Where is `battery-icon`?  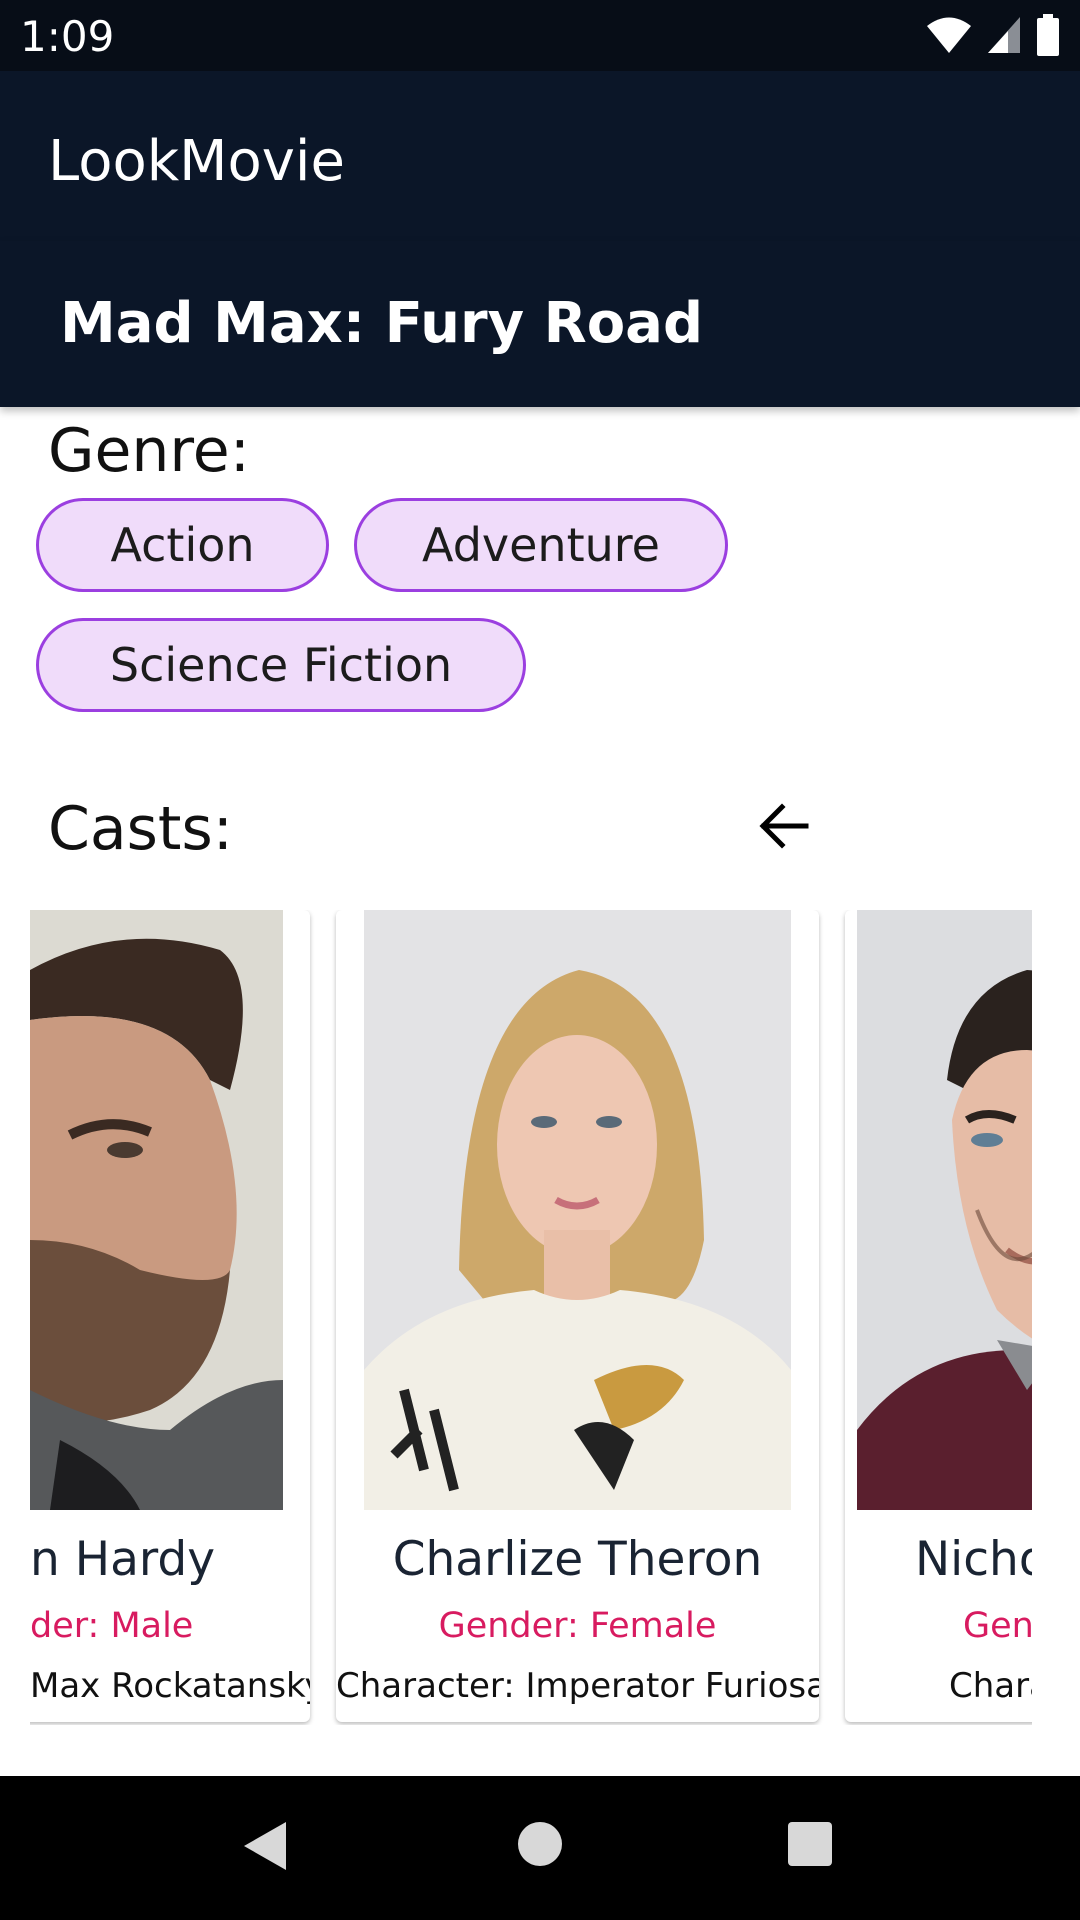 battery-icon is located at coordinates (1048, 35).